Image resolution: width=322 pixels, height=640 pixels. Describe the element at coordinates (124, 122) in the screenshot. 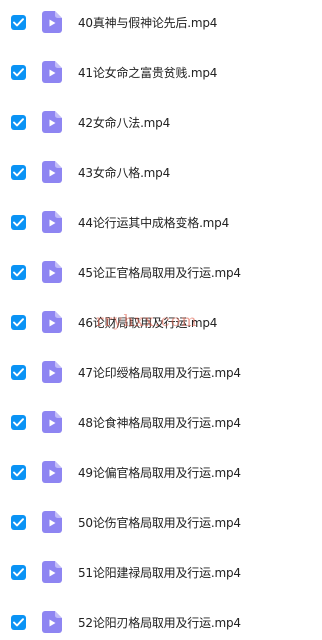

I see `file-name: 42女命八法.mp4` at that location.